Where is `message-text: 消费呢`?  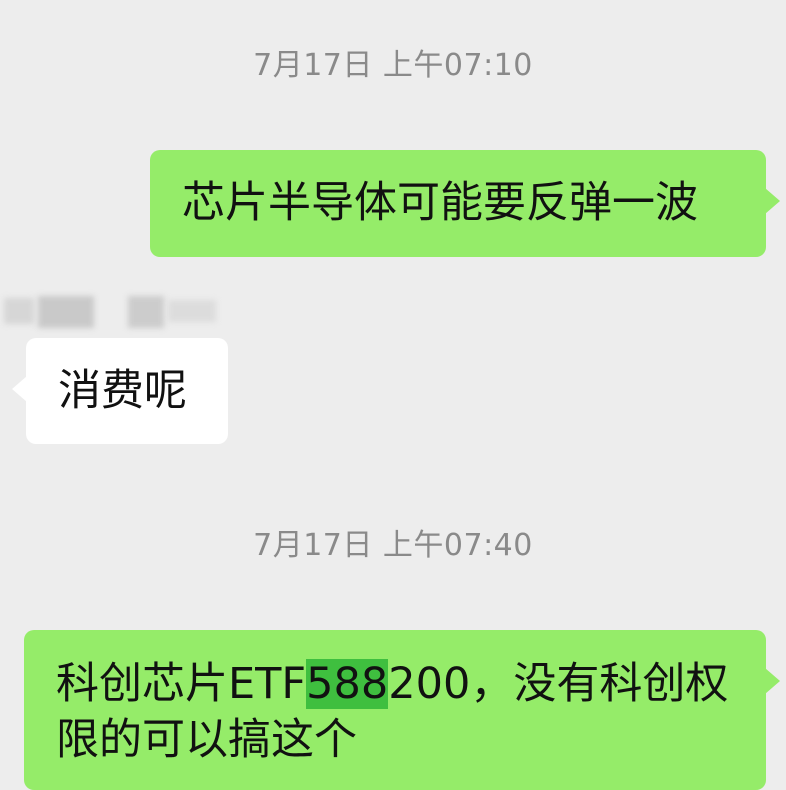
message-text: 消费呢 is located at coordinates (122, 391).